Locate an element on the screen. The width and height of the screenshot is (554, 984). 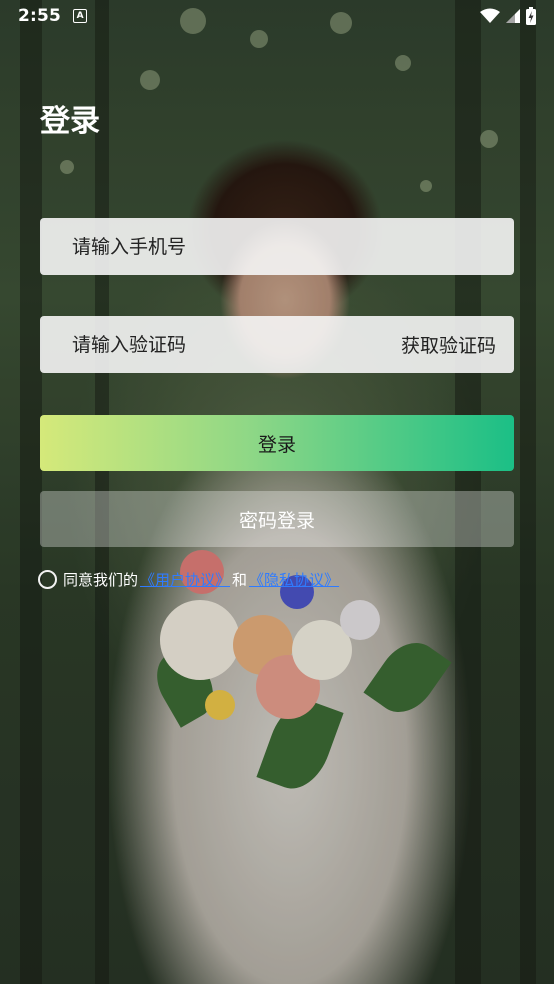
password-login-button: 密码登录 is located at coordinates (277, 519).